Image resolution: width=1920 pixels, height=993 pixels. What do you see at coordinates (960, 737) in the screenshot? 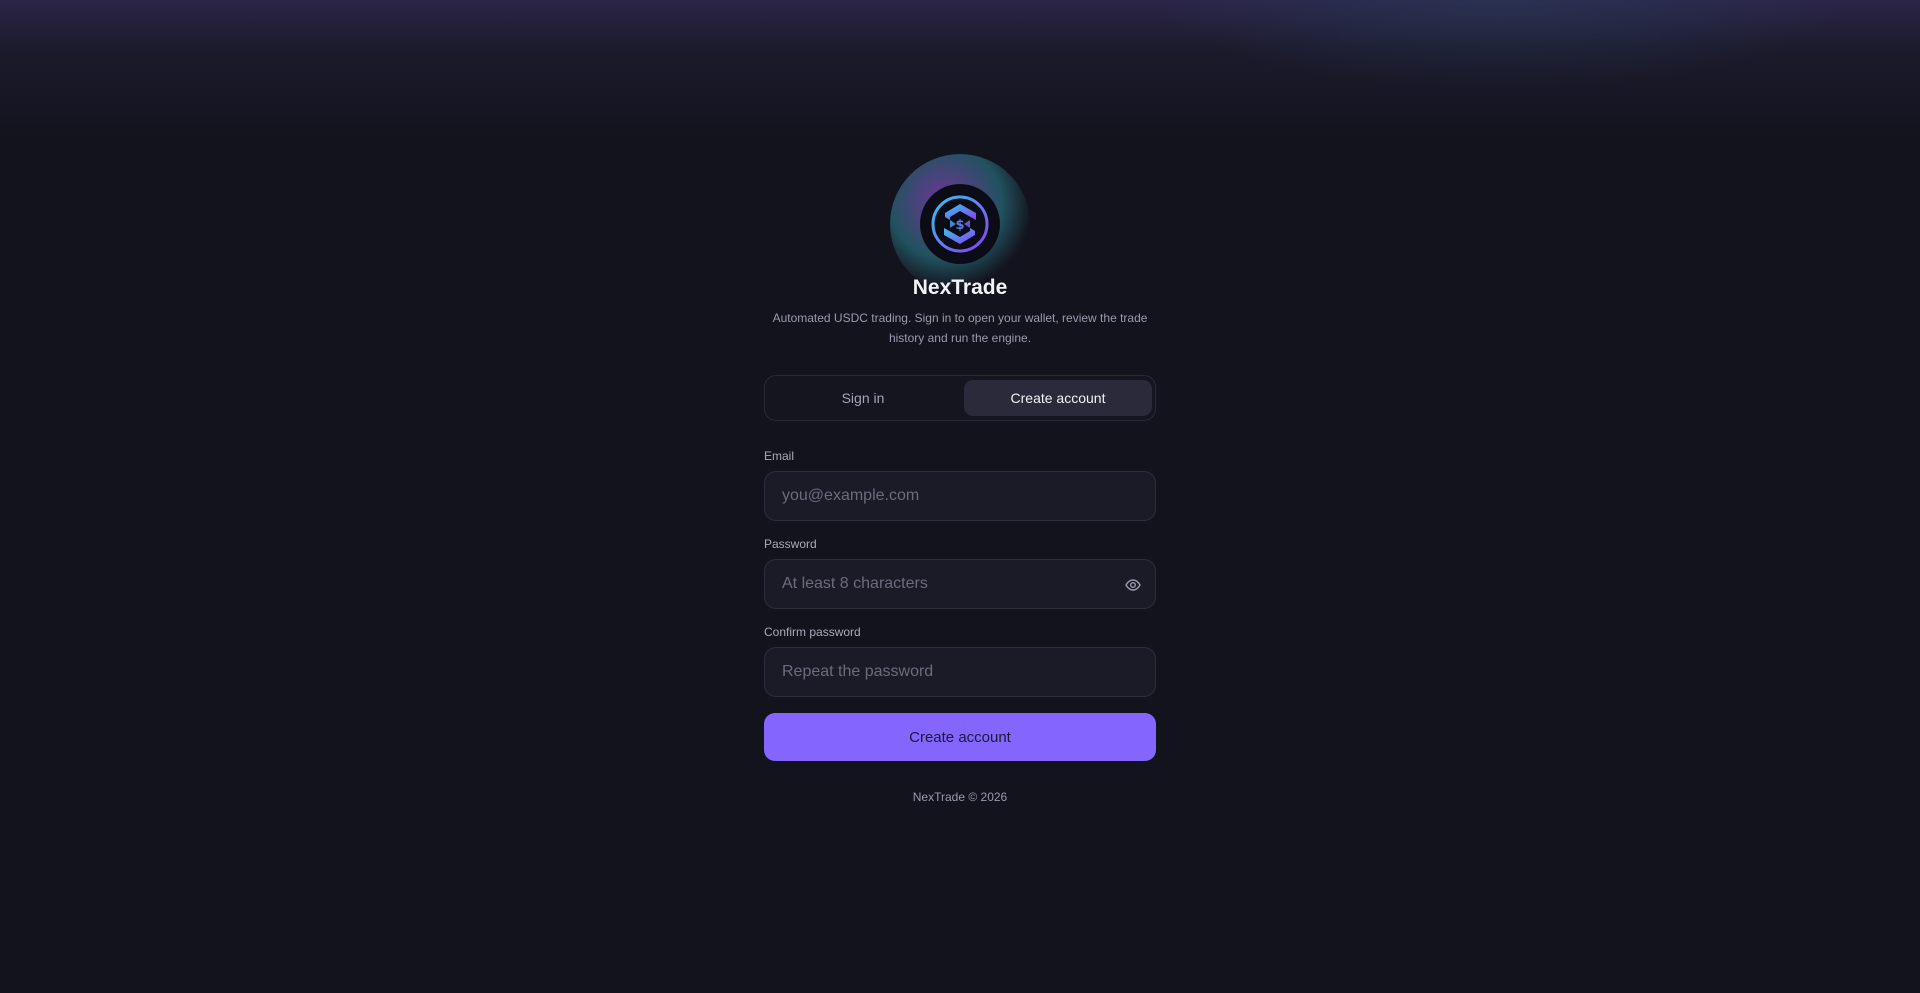
I see `create-account-button: Create account` at bounding box center [960, 737].